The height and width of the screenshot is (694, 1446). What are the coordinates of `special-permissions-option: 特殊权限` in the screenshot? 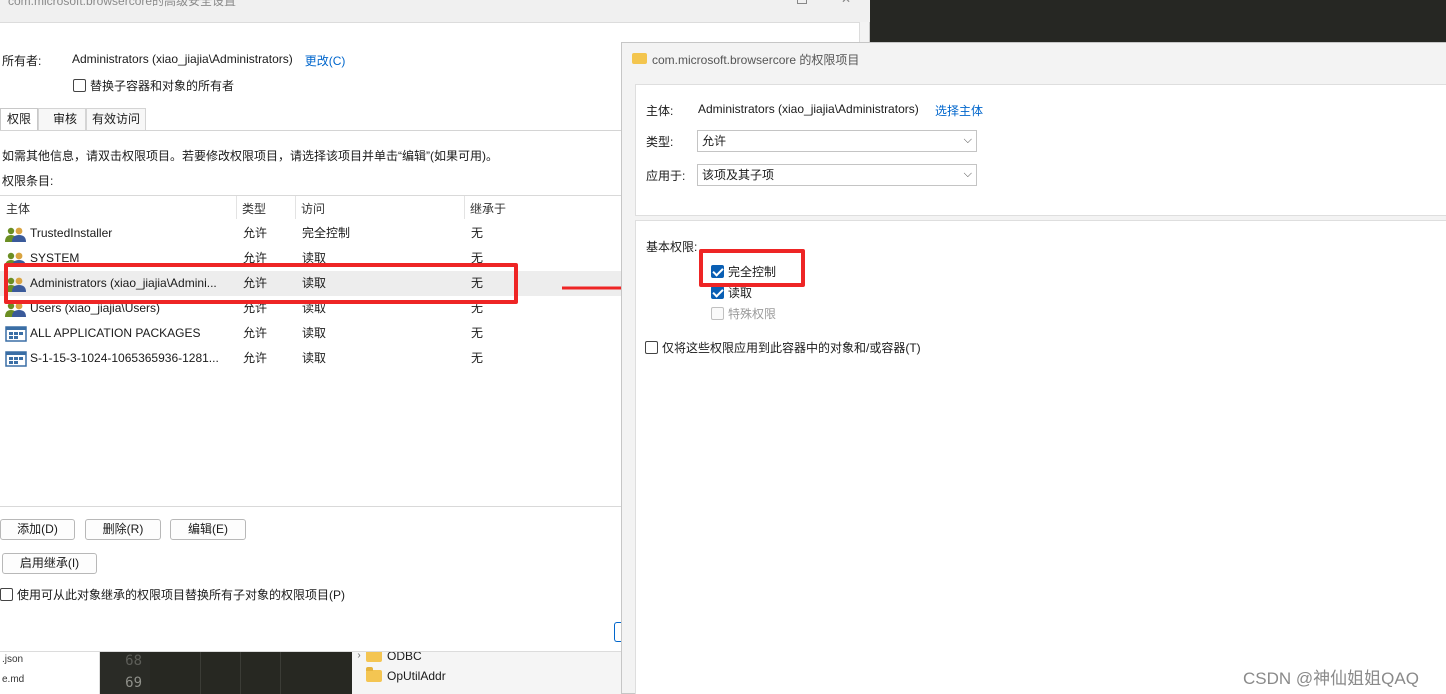 It's located at (743, 313).